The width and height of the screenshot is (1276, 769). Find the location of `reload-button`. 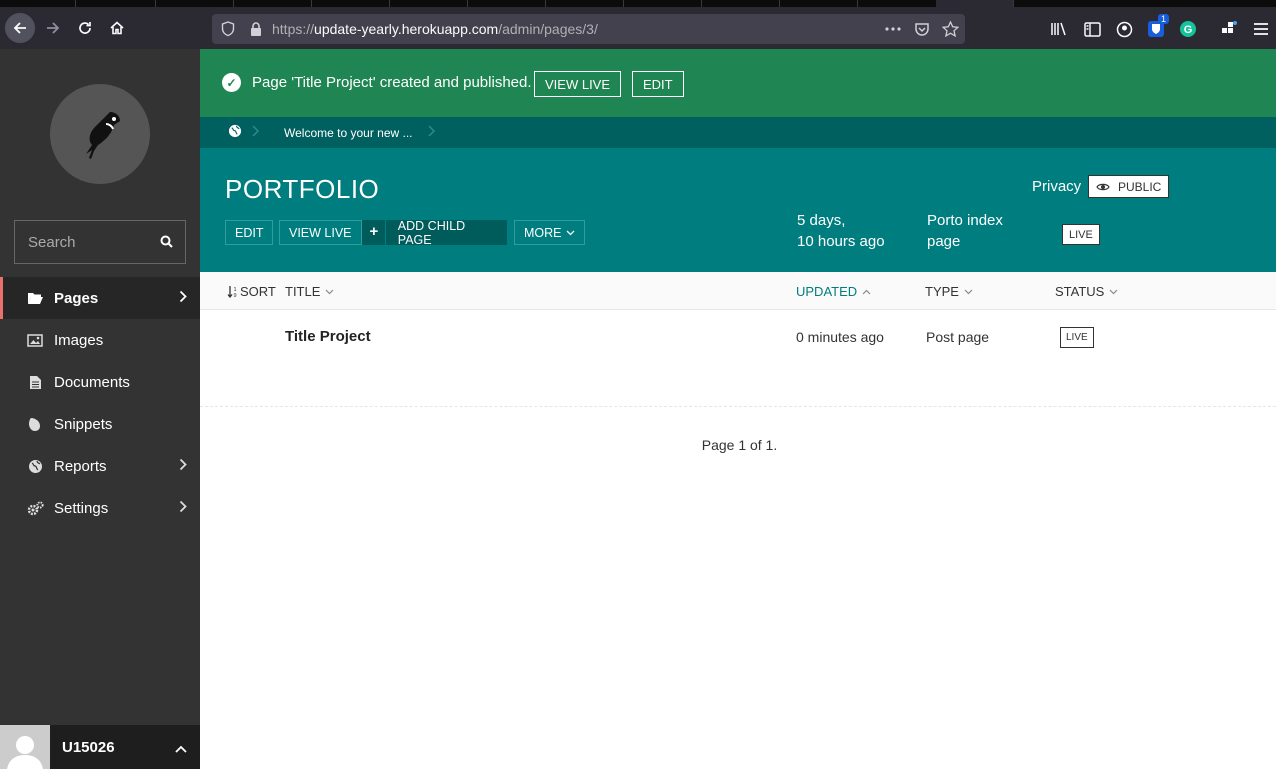

reload-button is located at coordinates (85, 28).